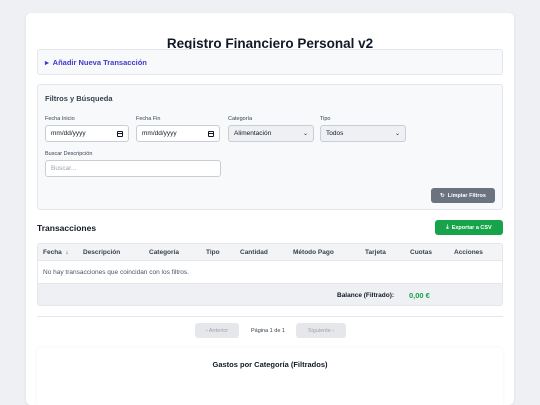 This screenshot has width=540, height=405. What do you see at coordinates (313, 252) in the screenshot?
I see `column-header-payment-method: Método Pago` at bounding box center [313, 252].